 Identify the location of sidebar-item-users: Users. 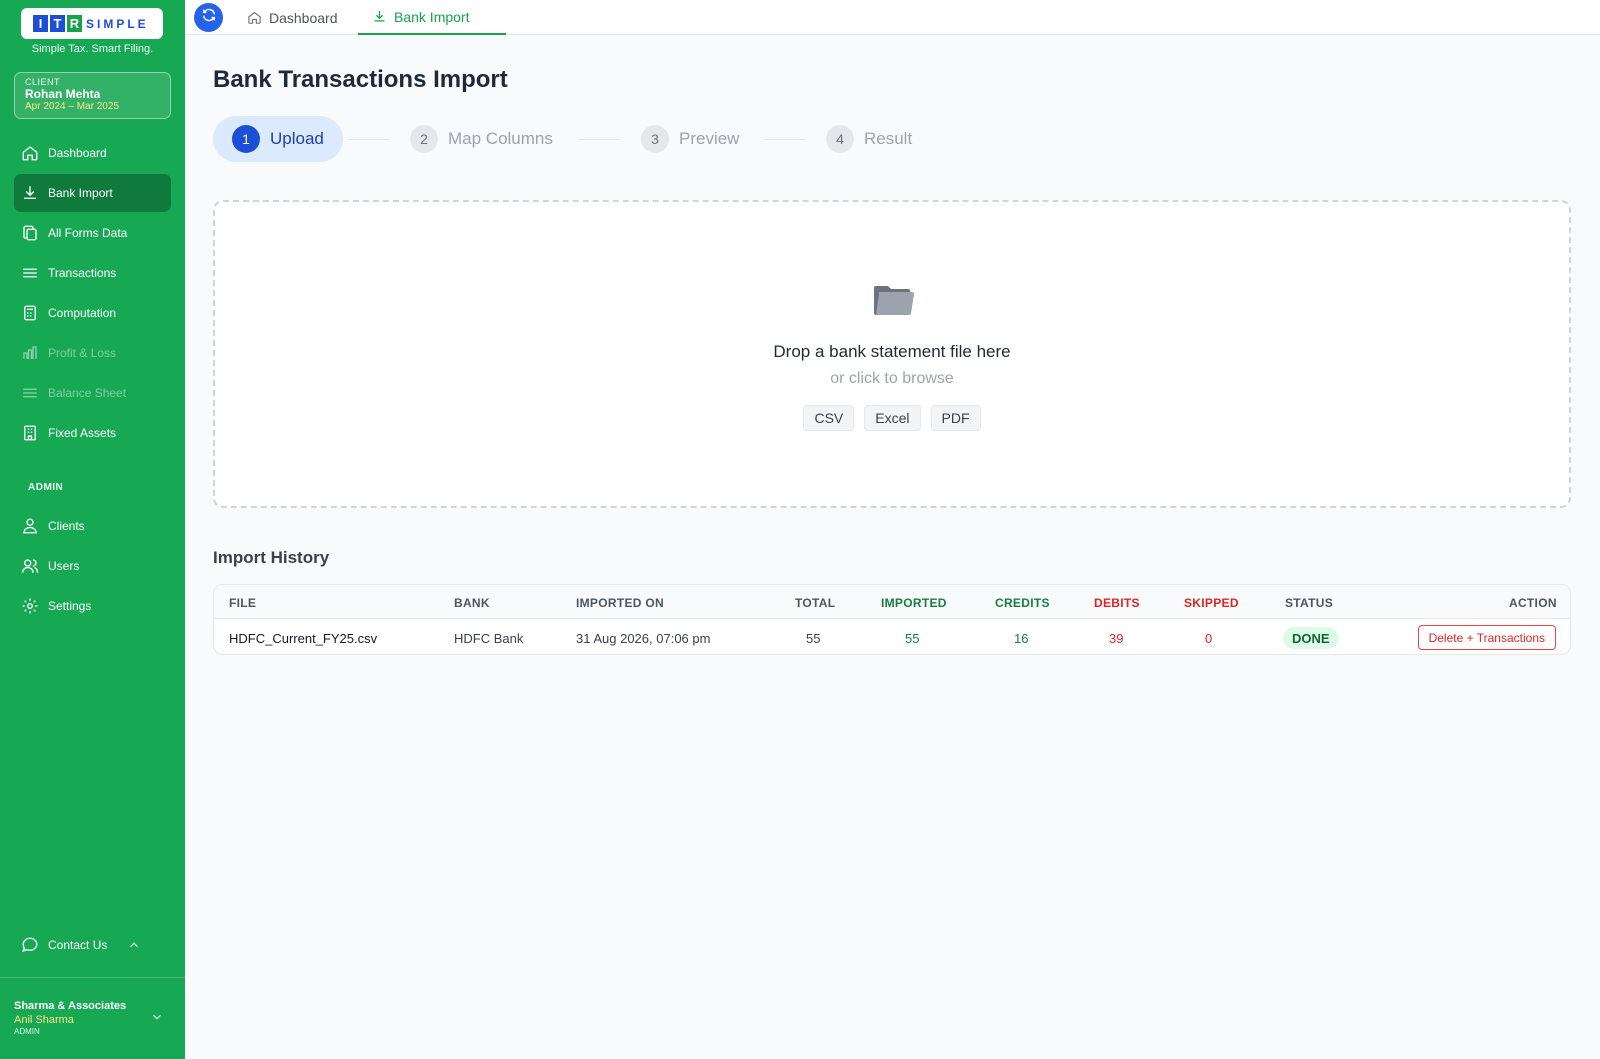
(92, 566).